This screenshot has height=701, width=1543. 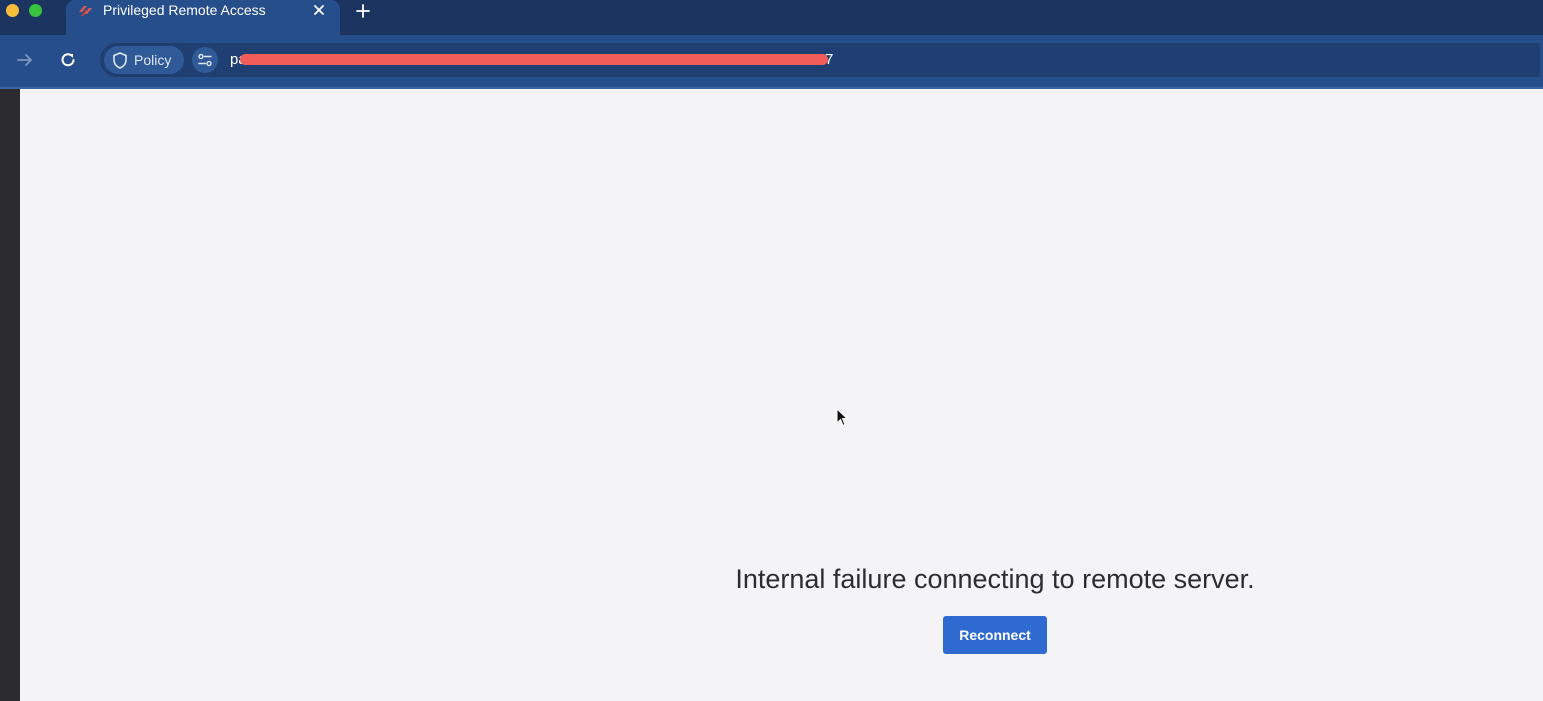 What do you see at coordinates (68, 60) in the screenshot?
I see `reload-icon` at bounding box center [68, 60].